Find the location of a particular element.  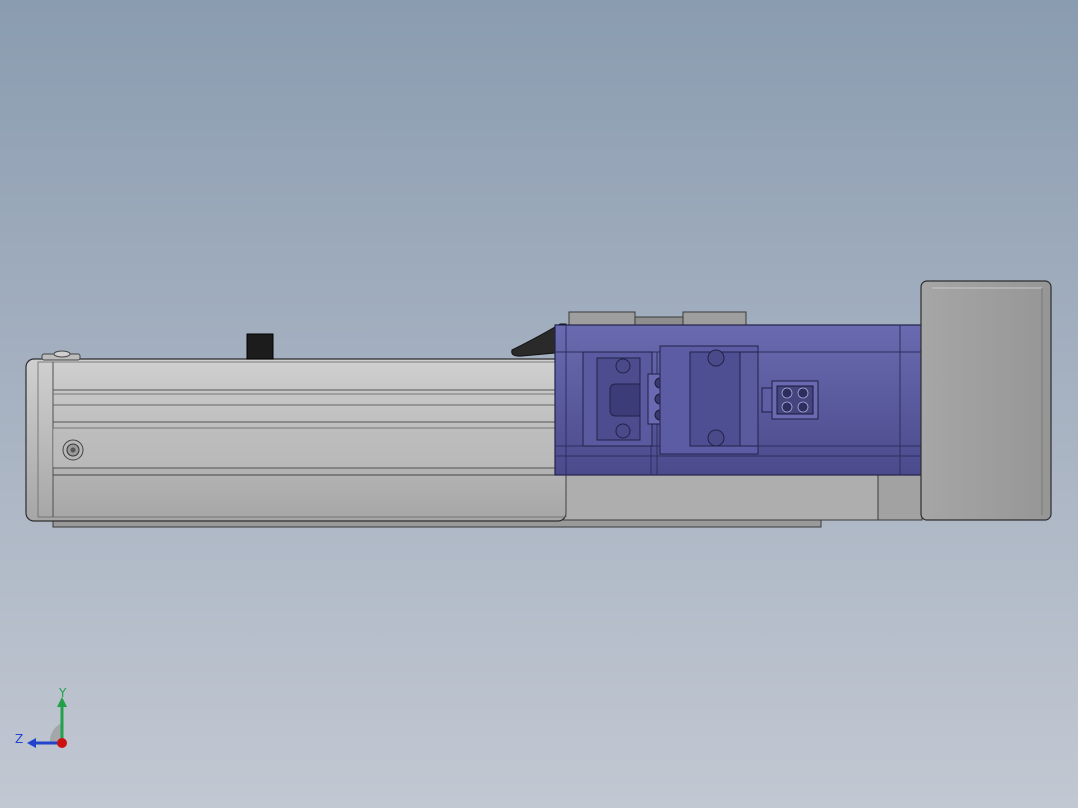

connector-housing-right is located at coordinates (709, 400).